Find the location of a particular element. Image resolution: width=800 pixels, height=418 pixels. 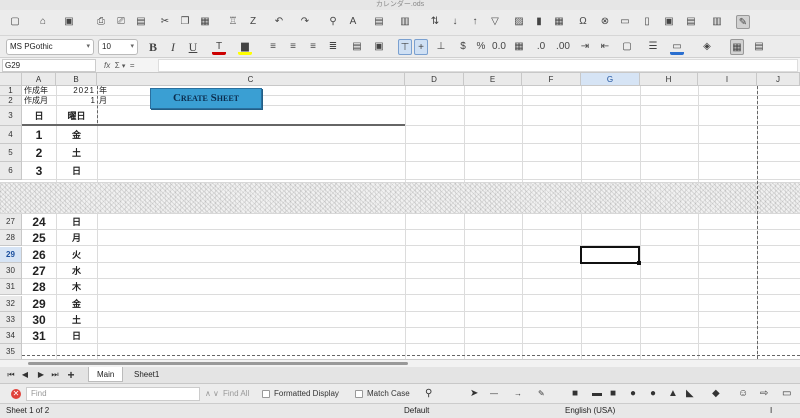

formatted-display-checkbox is located at coordinates (266, 394).